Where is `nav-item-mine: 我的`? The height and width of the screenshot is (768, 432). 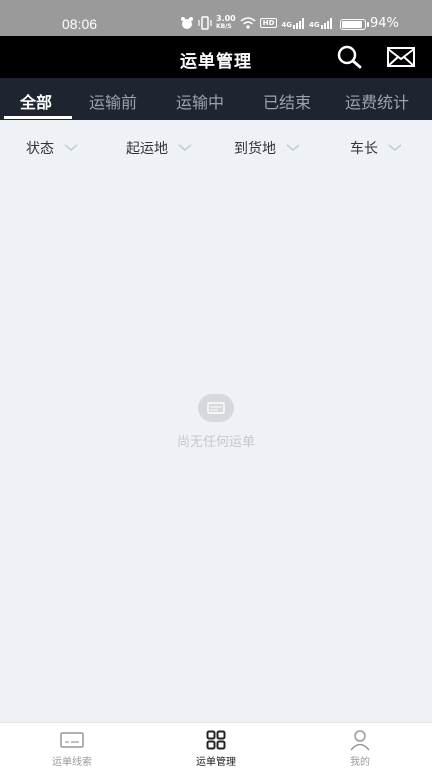
nav-item-mine: 我的 is located at coordinates (360, 748).